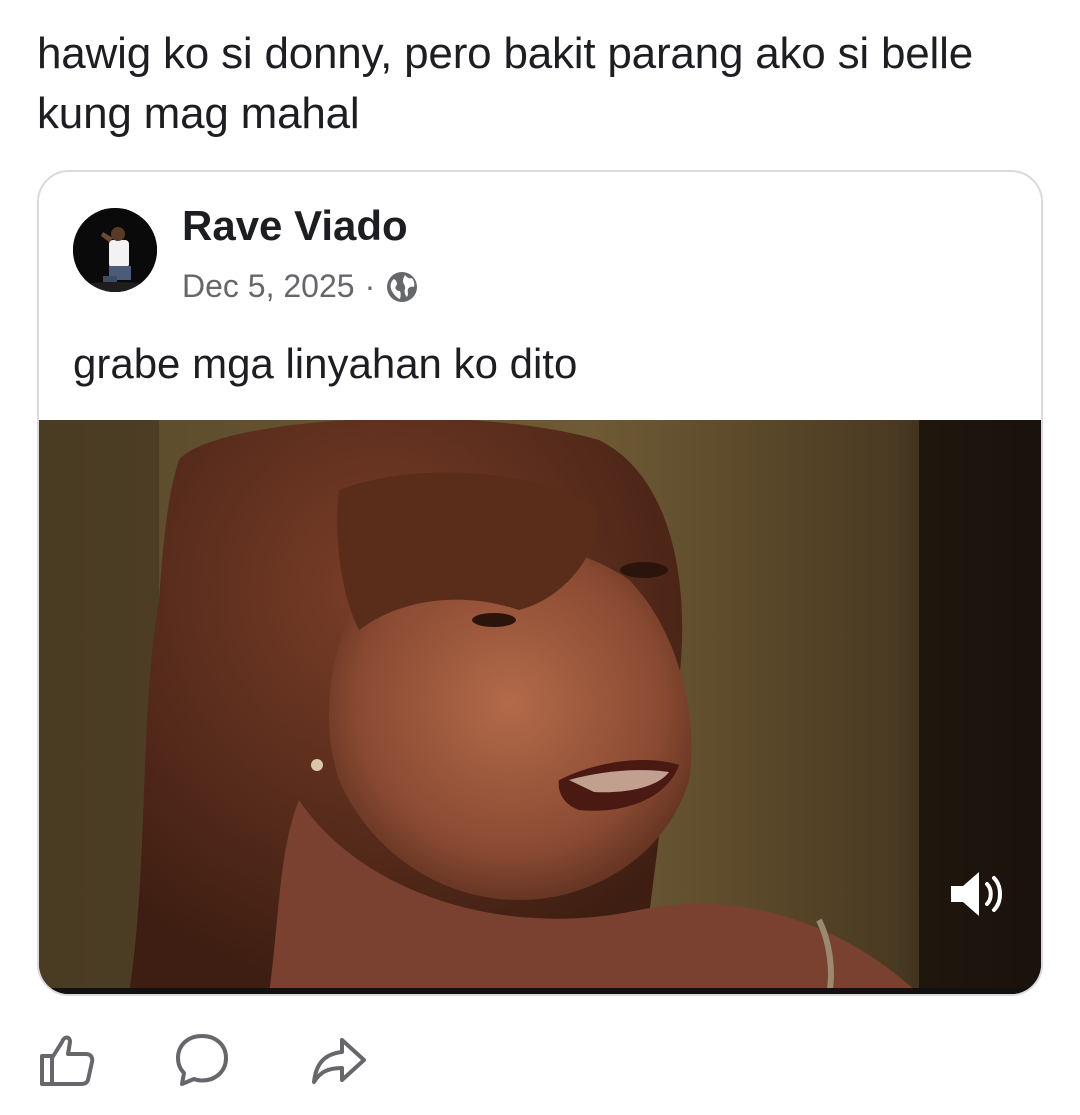  Describe the element at coordinates (295, 226) in the screenshot. I see `author-name: Rave Viado` at that location.